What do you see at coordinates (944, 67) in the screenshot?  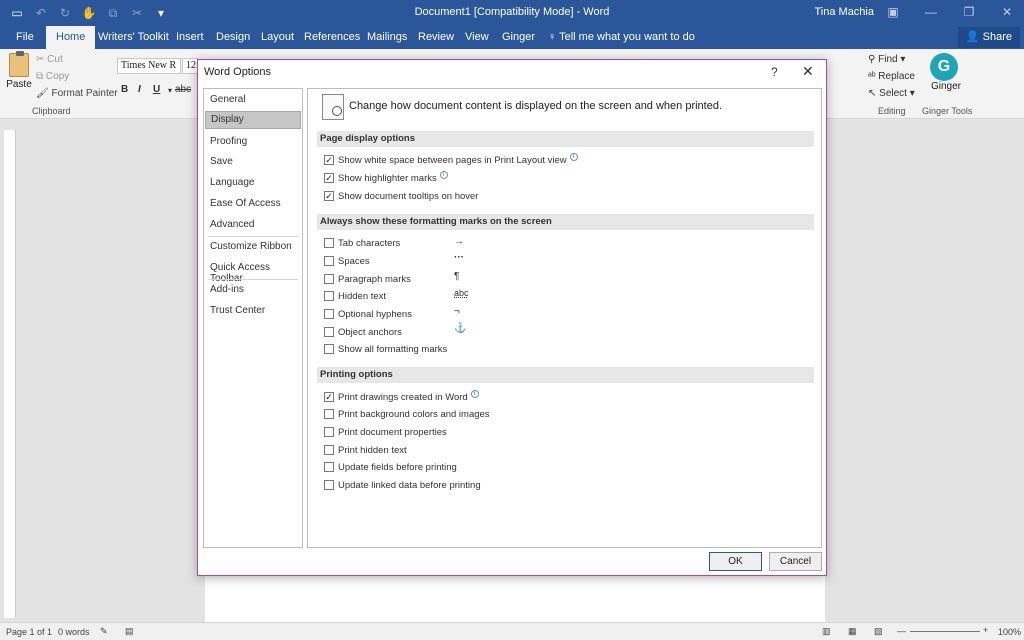 I see `ginger-logo-icon: G` at bounding box center [944, 67].